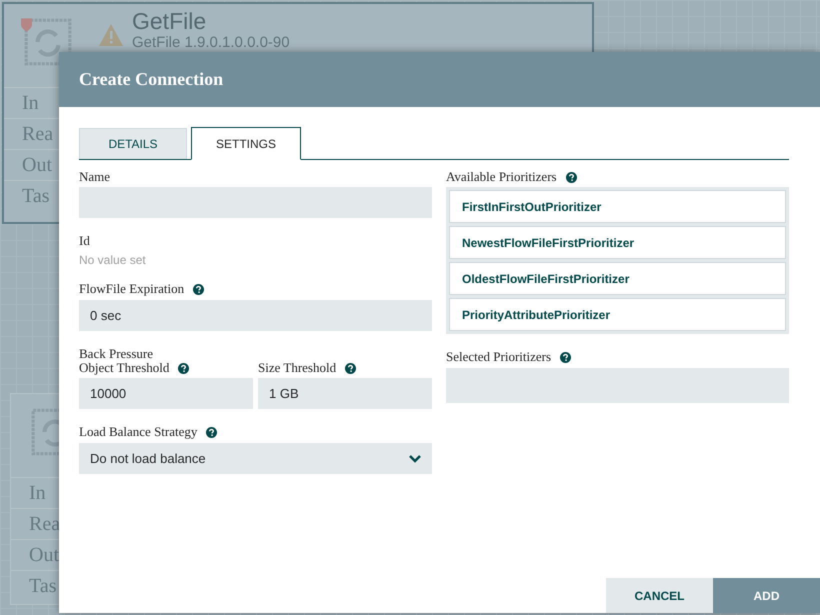 This screenshot has width=820, height=615. I want to click on input-field: 10000, so click(166, 393).